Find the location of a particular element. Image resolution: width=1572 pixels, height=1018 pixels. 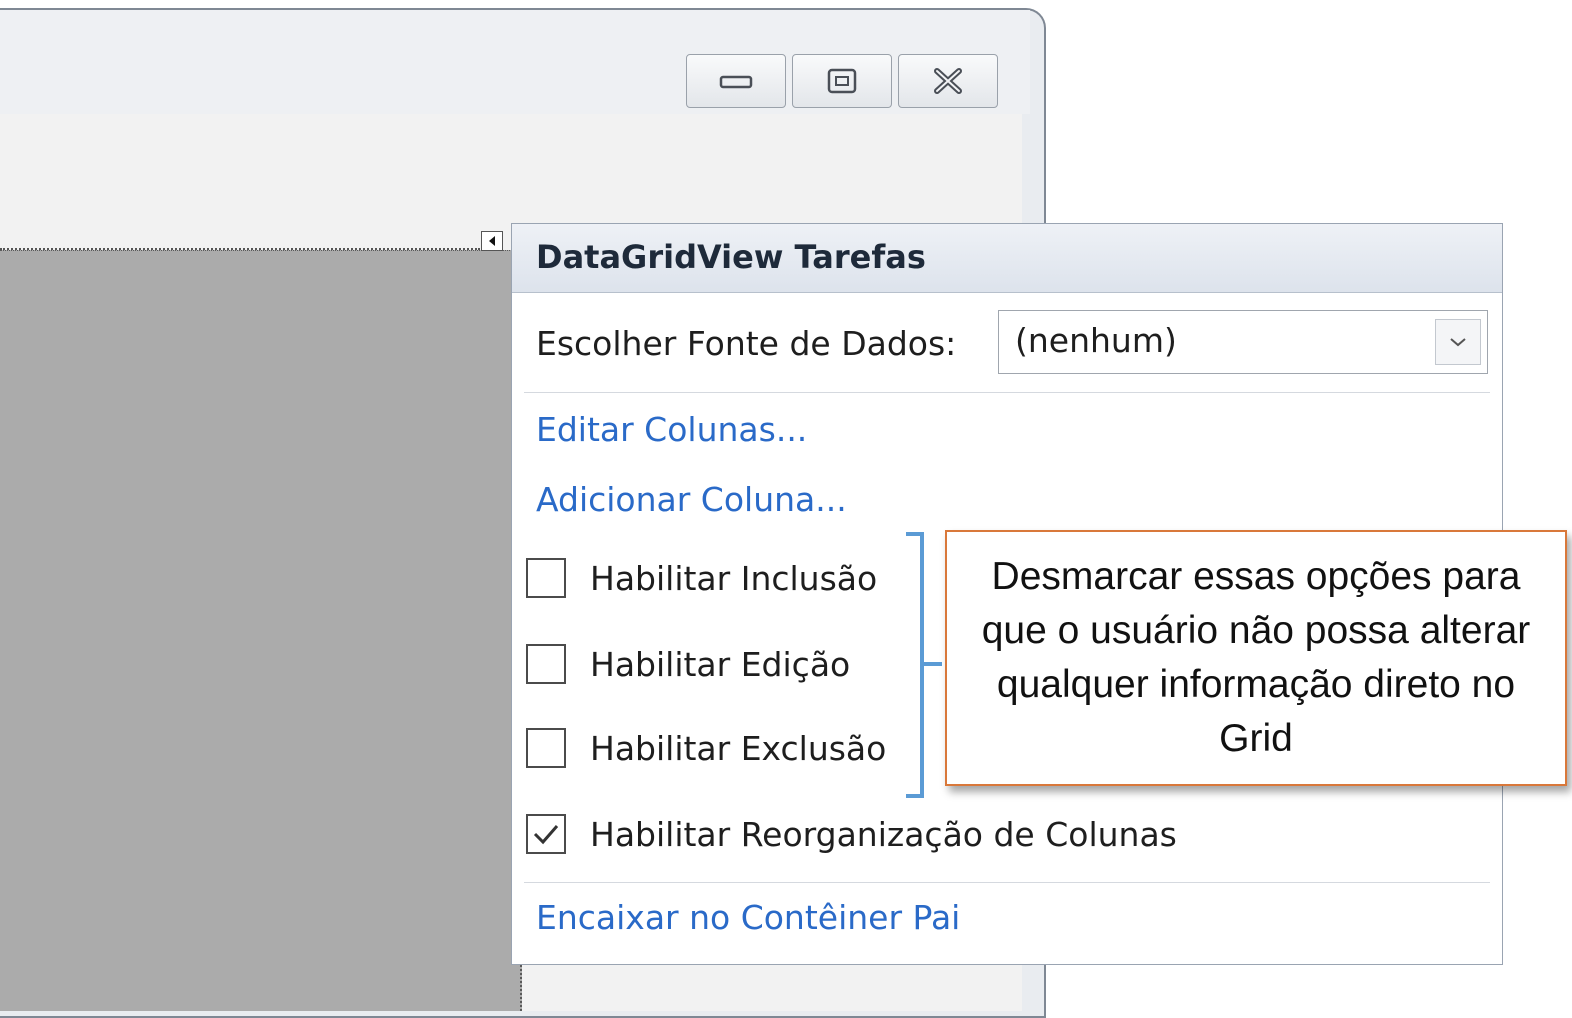

enable-column-reorder-option: Habilitar Reorganização de Colunas is located at coordinates (851, 834).